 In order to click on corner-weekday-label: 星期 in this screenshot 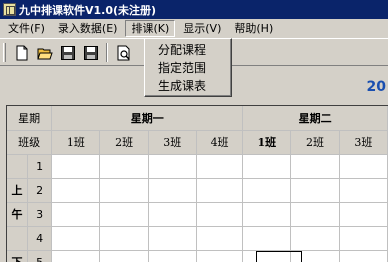, I will do `click(30, 118)`.